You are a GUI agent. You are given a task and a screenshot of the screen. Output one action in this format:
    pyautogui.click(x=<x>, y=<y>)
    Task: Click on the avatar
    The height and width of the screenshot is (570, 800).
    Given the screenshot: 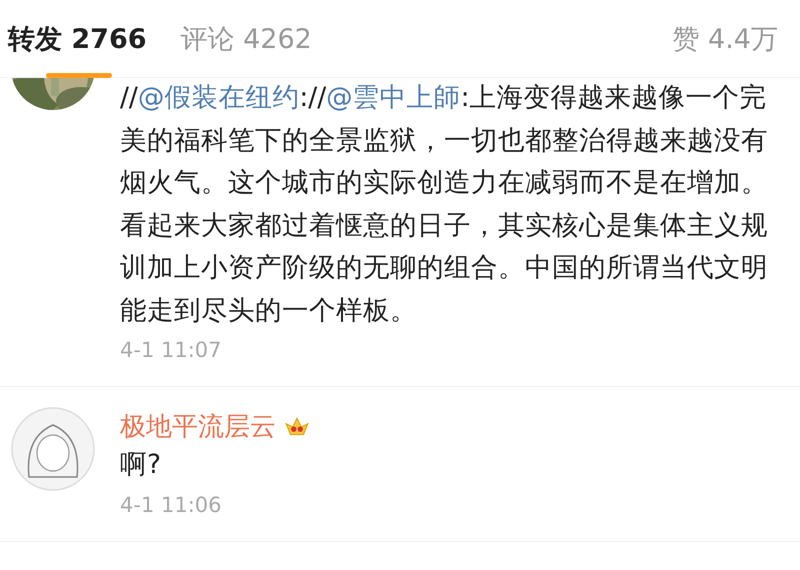 What is the action you would take?
    pyautogui.click(x=53, y=449)
    